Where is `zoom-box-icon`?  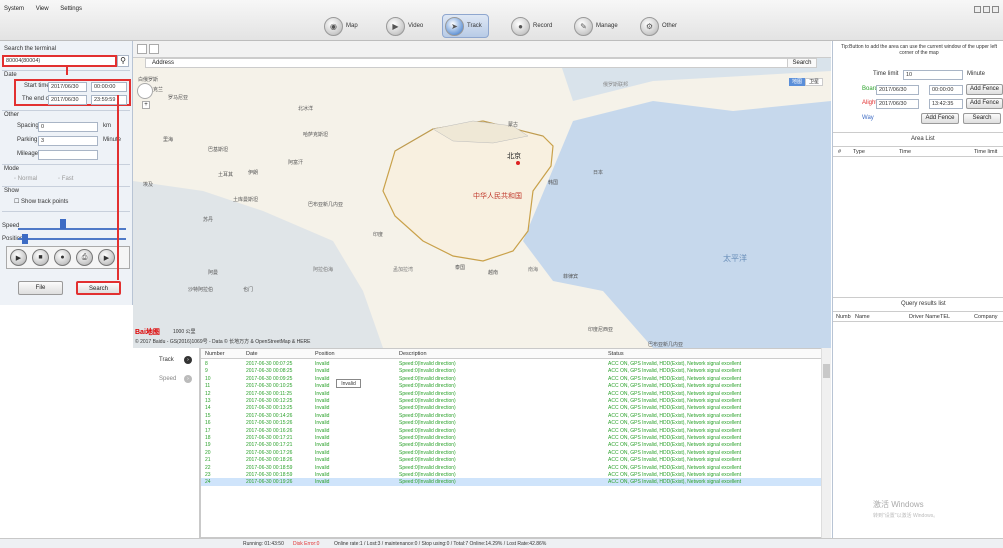
zoom-box-icon is located at coordinates (142, 49).